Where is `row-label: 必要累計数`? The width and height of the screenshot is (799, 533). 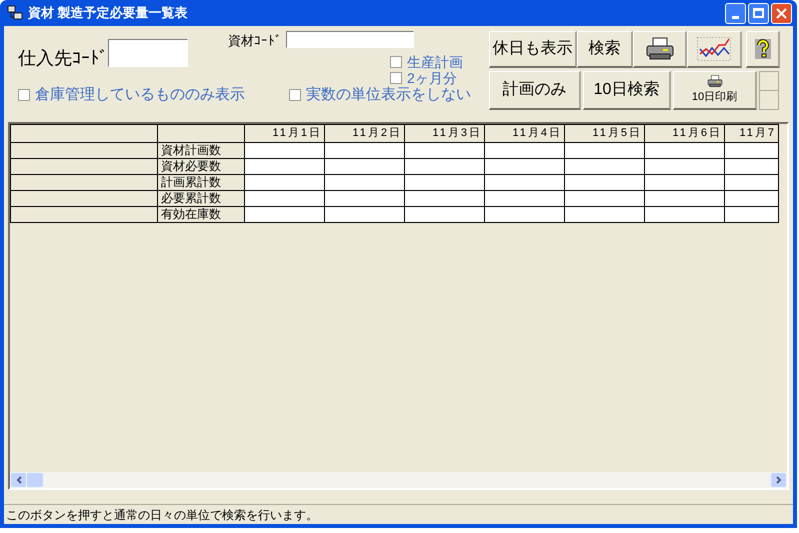
row-label: 必要累計数 is located at coordinates (201, 198).